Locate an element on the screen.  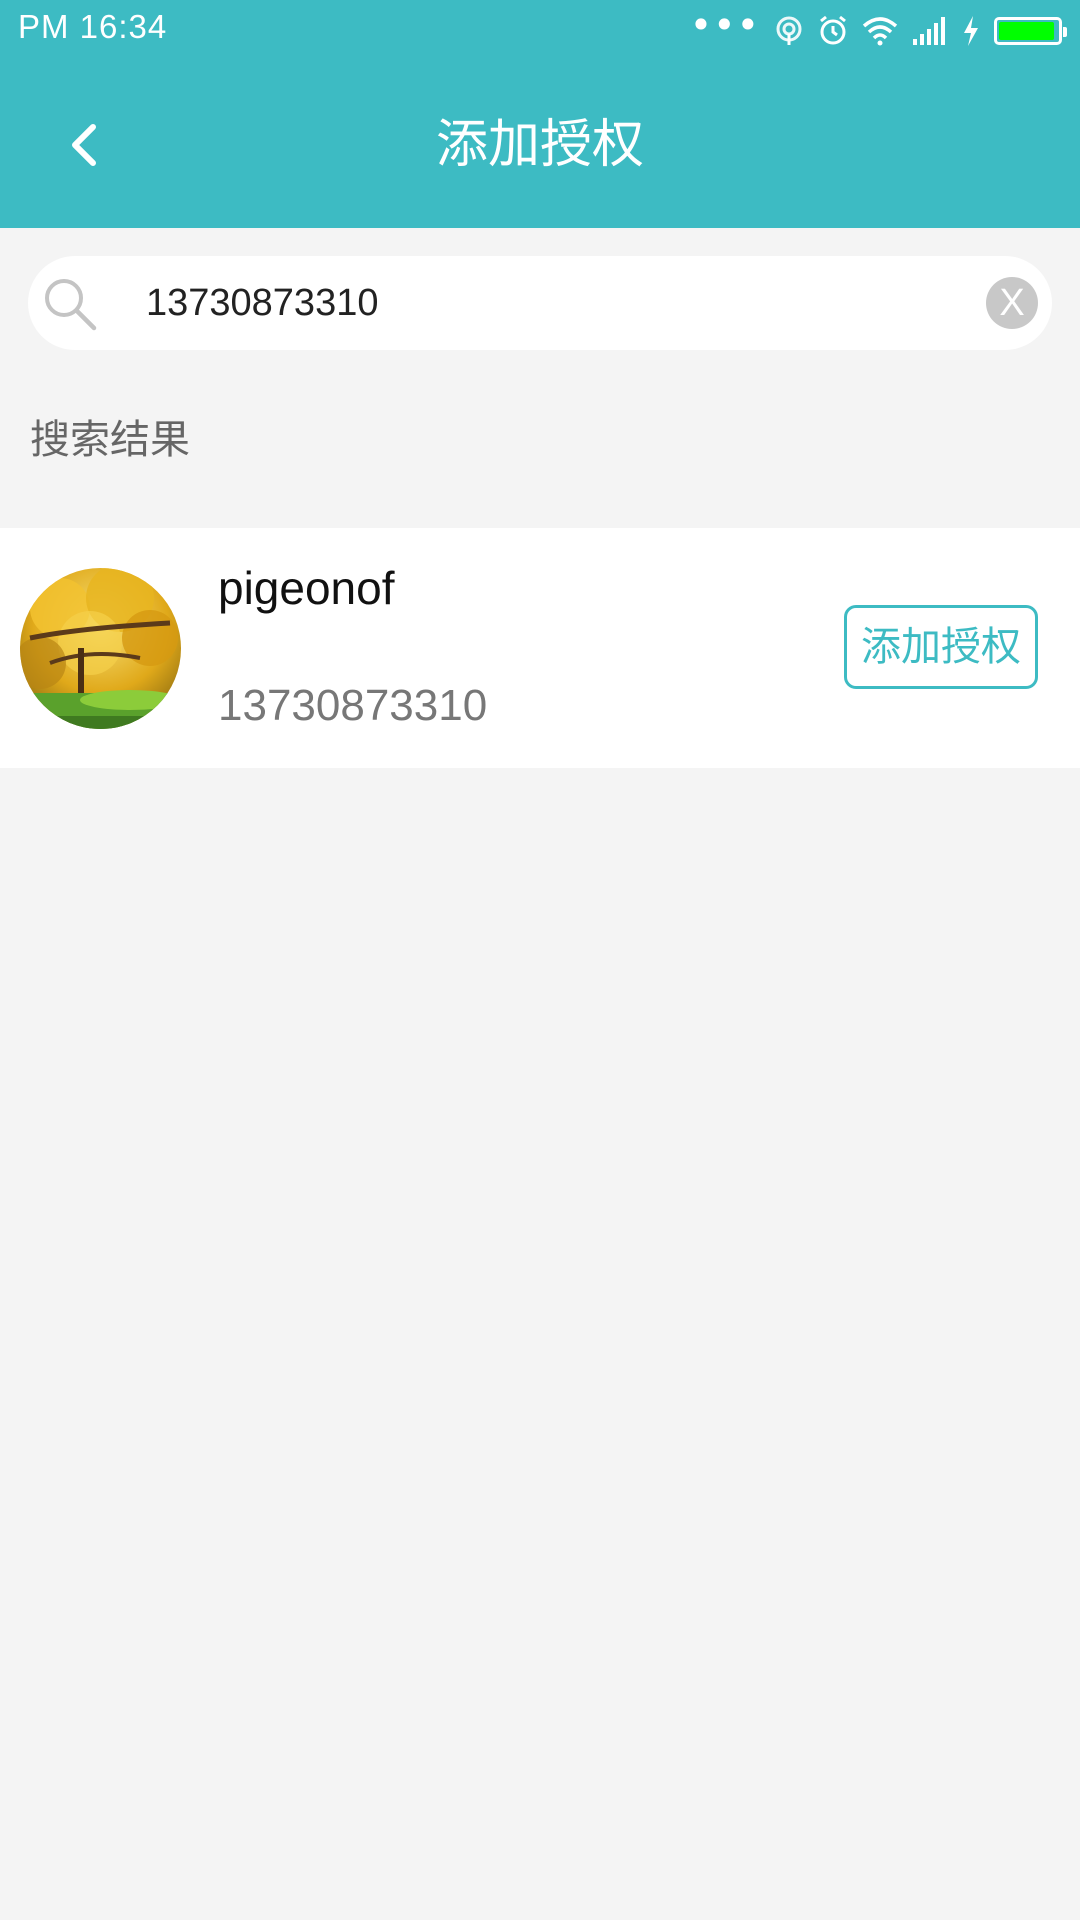
clear-search-button: X is located at coordinates (1012, 303).